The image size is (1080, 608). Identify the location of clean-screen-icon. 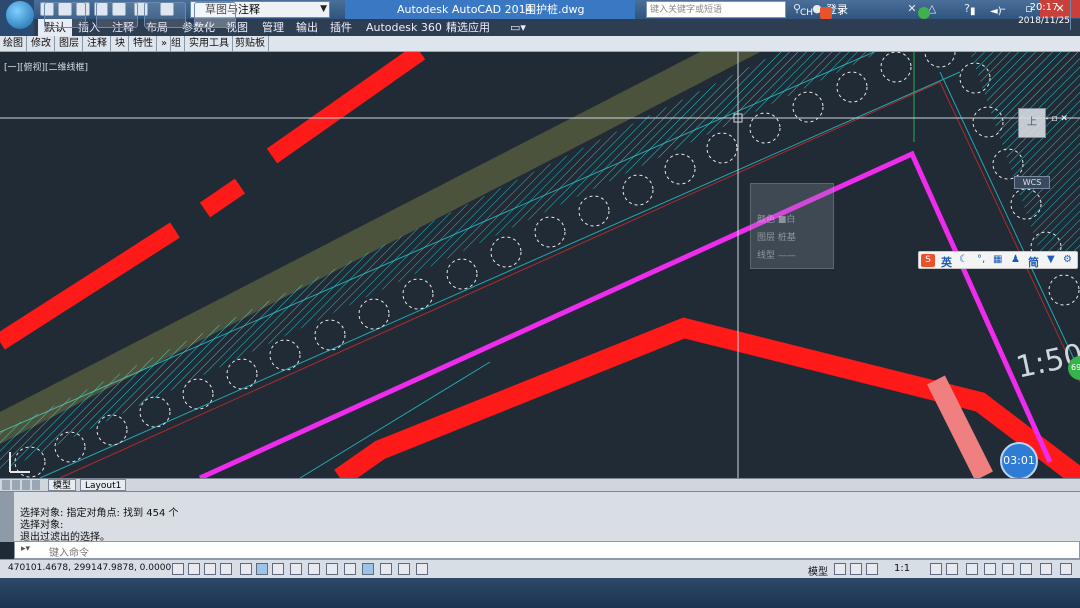
(1066, 569).